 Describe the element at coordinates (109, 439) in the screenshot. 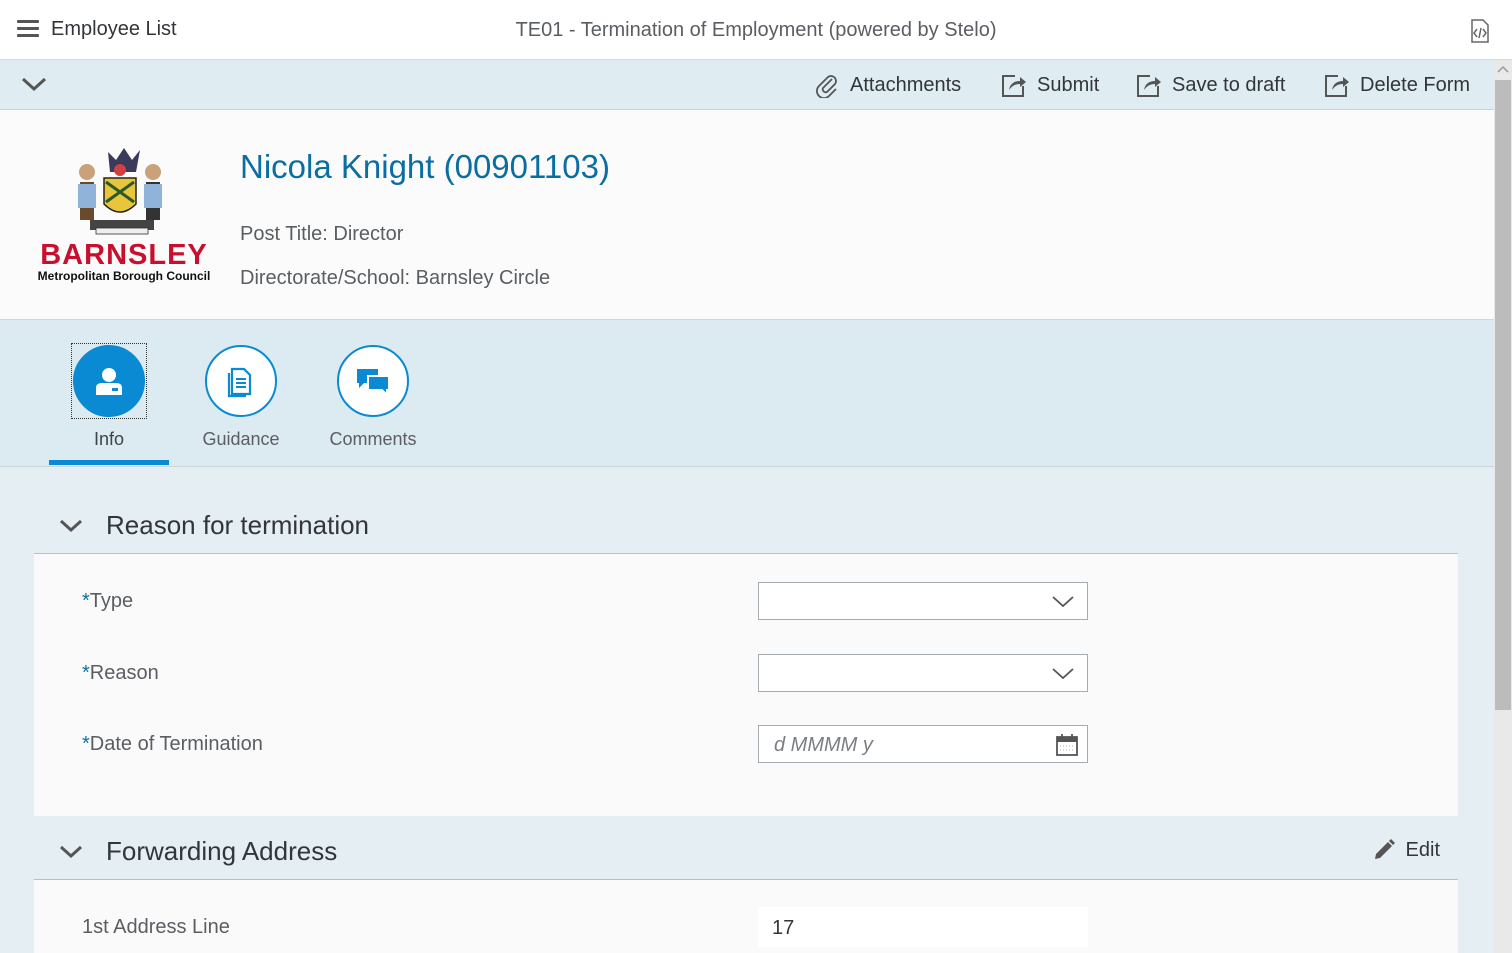

I see `tab-info-label: Info` at that location.